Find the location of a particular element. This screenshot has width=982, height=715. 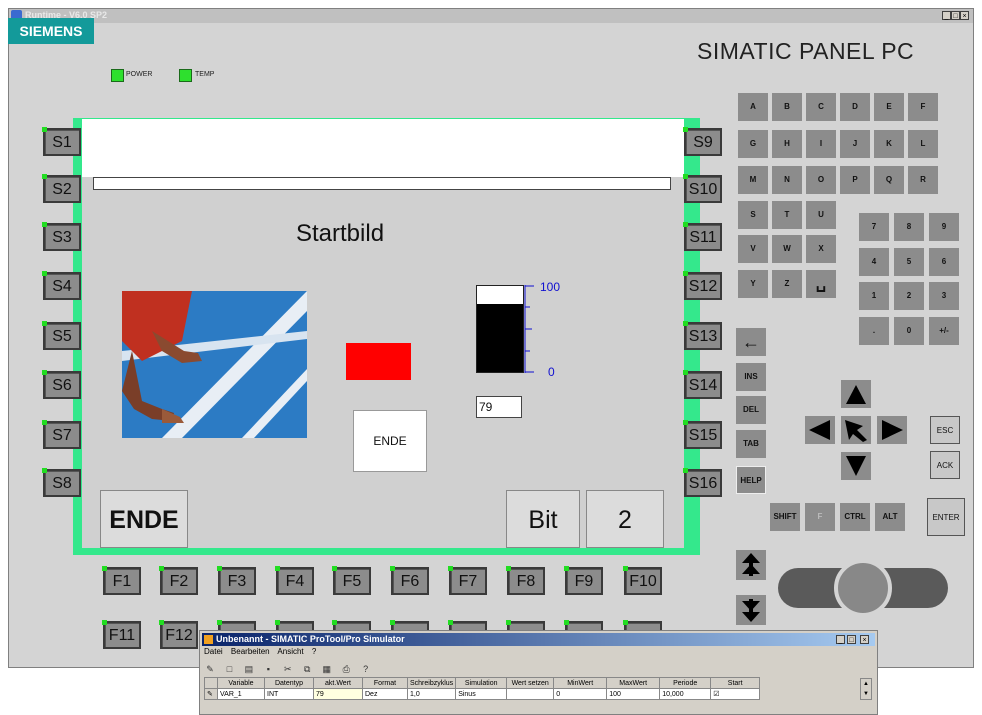

key-f-mod: F is located at coordinates (820, 517).